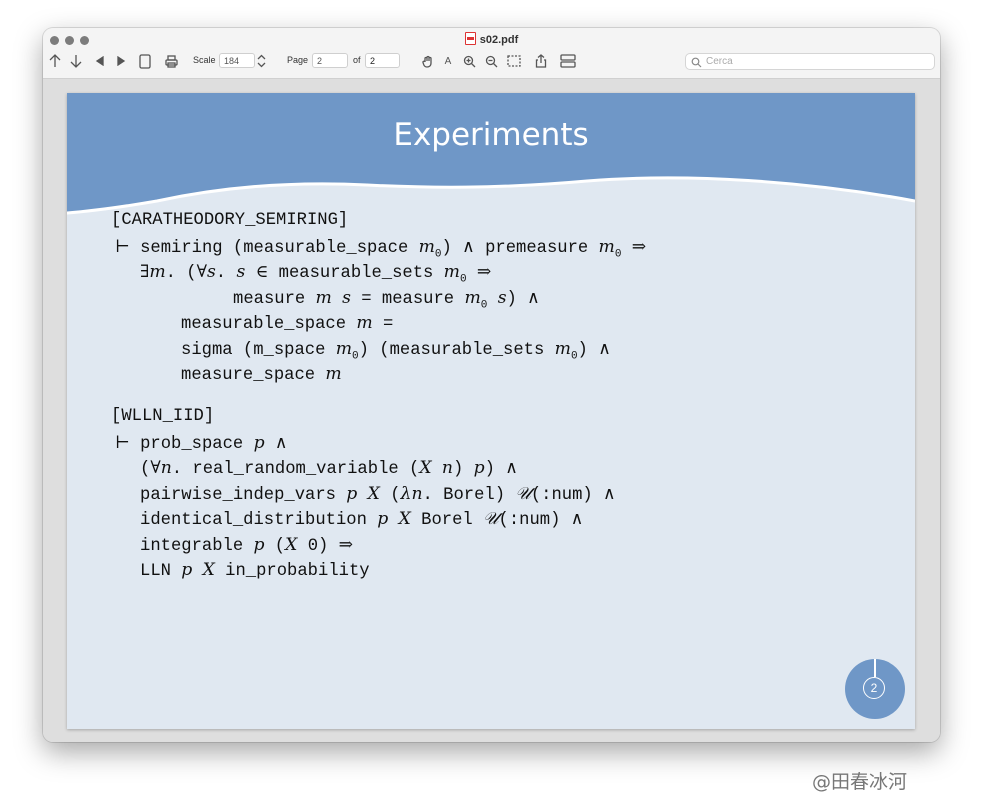  I want to click on slide-header-wave, so click(491, 154).